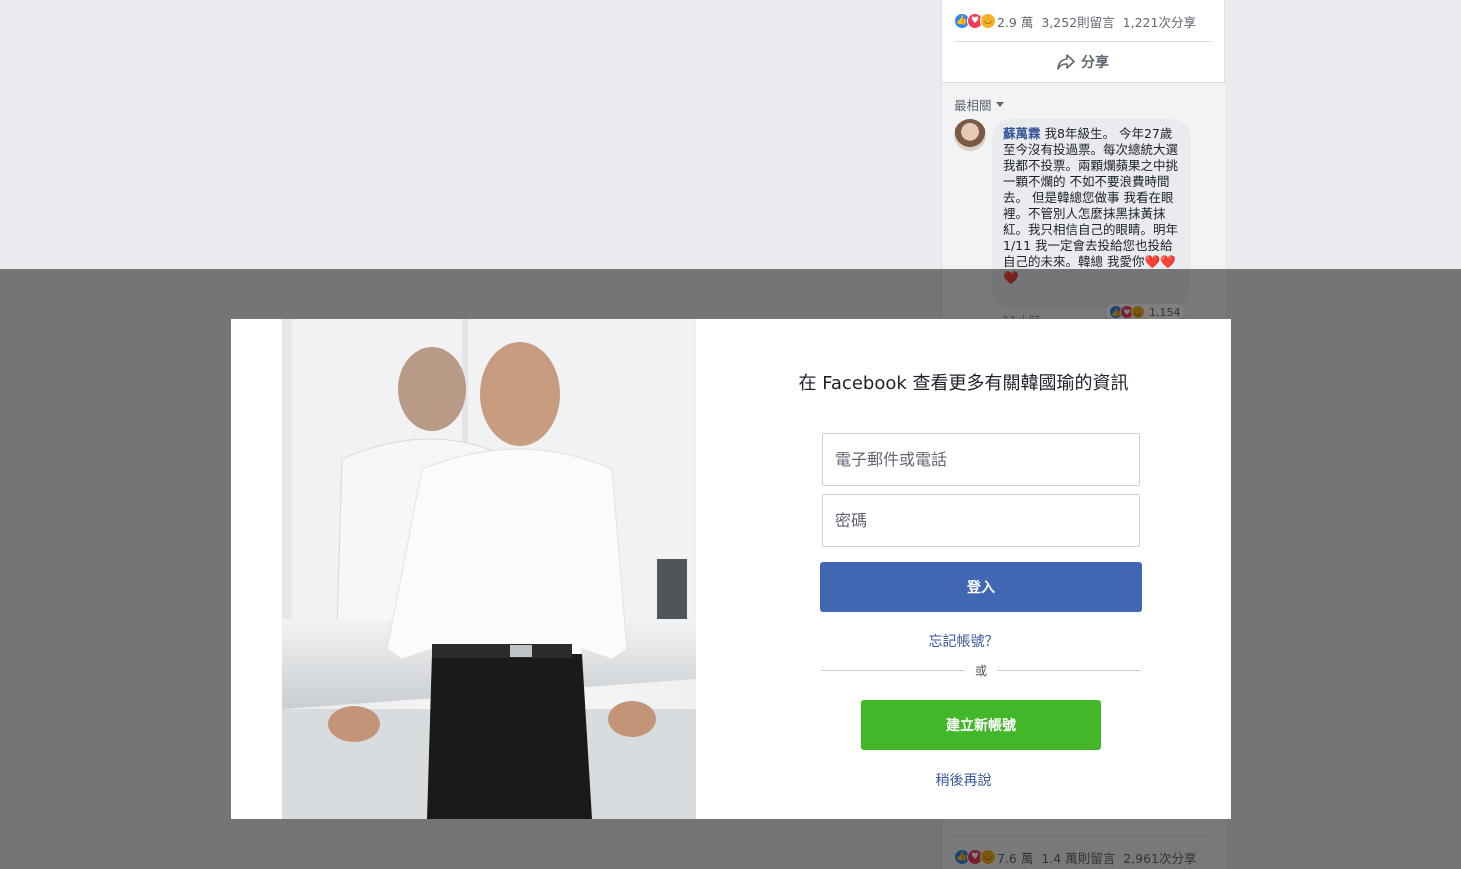 The image size is (1461, 869). Describe the element at coordinates (963, 641) in the screenshot. I see `forgot-account-link: 忘記帳號？` at that location.